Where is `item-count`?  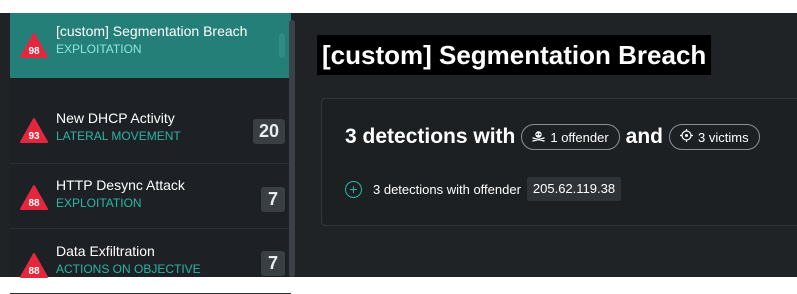 item-count is located at coordinates (282, 45).